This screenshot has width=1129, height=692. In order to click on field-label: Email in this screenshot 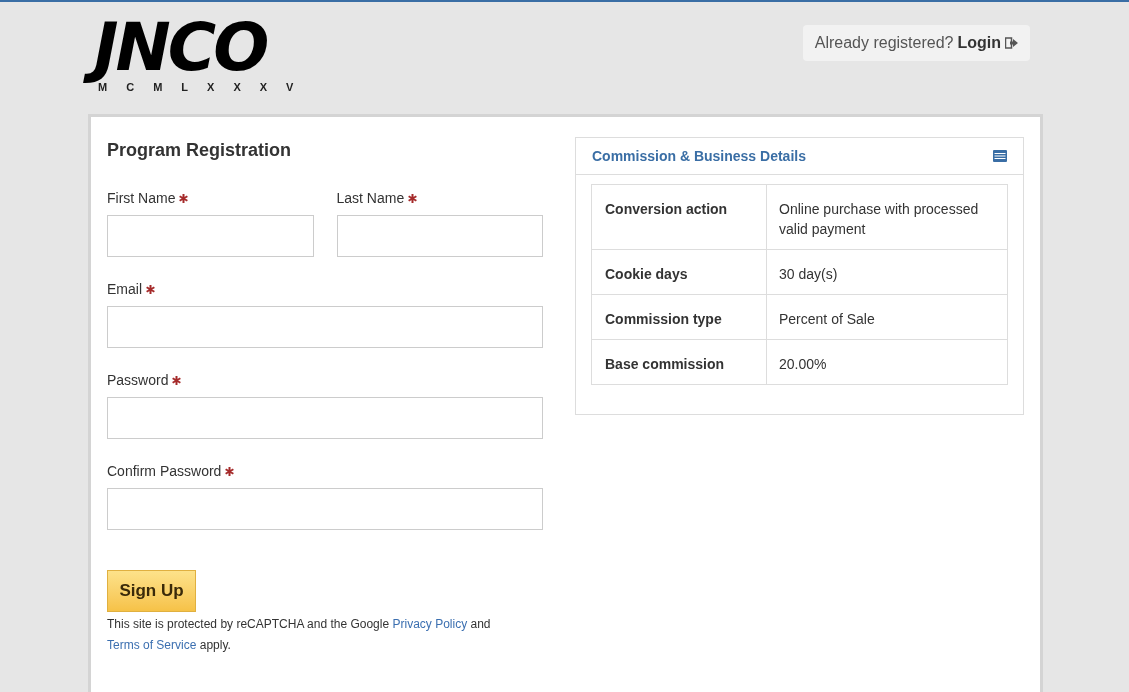, I will do `click(124, 289)`.